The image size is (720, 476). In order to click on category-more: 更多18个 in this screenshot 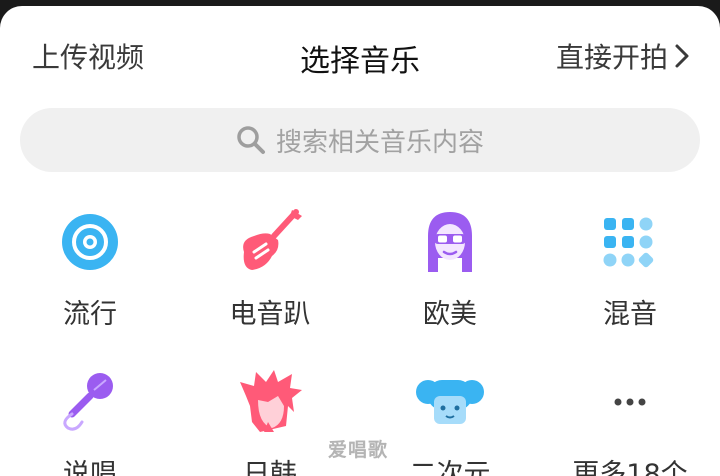, I will do `click(630, 421)`.